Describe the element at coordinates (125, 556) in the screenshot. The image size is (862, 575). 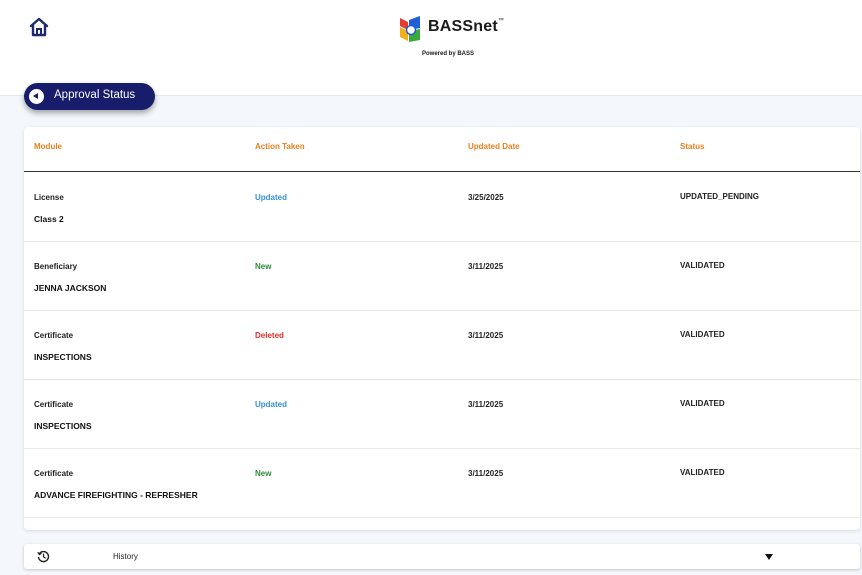
I see `history-label: History` at that location.